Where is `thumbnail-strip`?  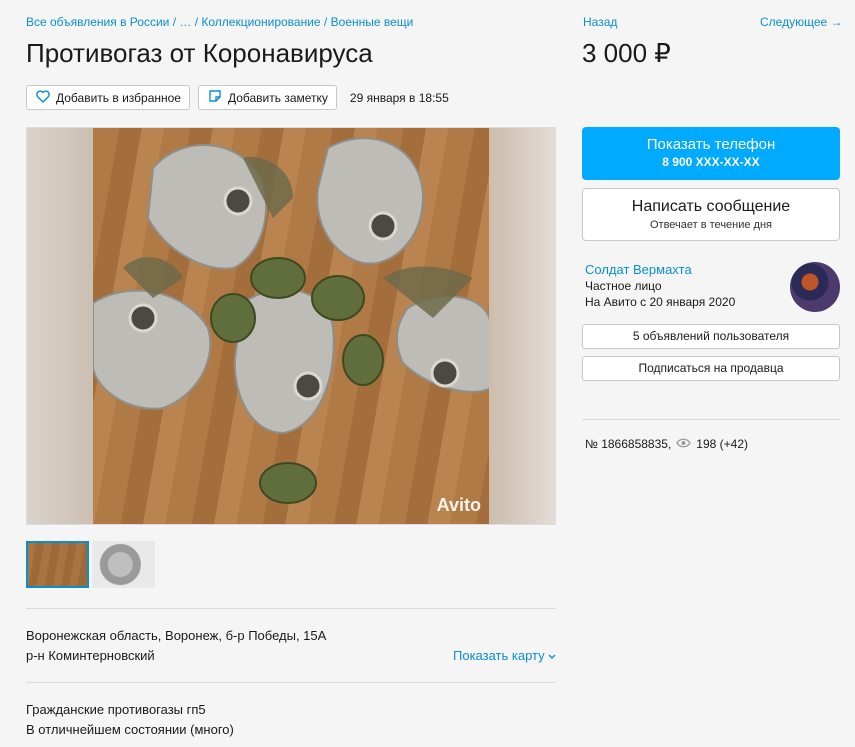
thumbnail-strip is located at coordinates (90, 564).